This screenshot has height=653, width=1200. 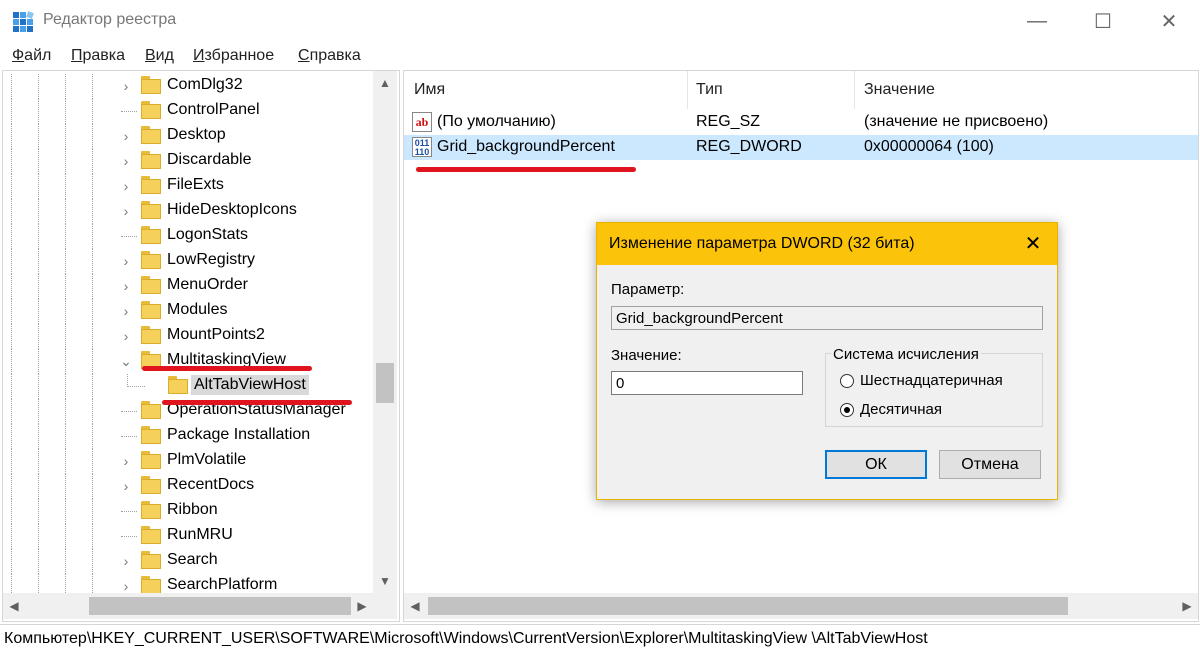 What do you see at coordinates (901, 409) in the screenshot?
I see `decimal-label: Десятичная` at bounding box center [901, 409].